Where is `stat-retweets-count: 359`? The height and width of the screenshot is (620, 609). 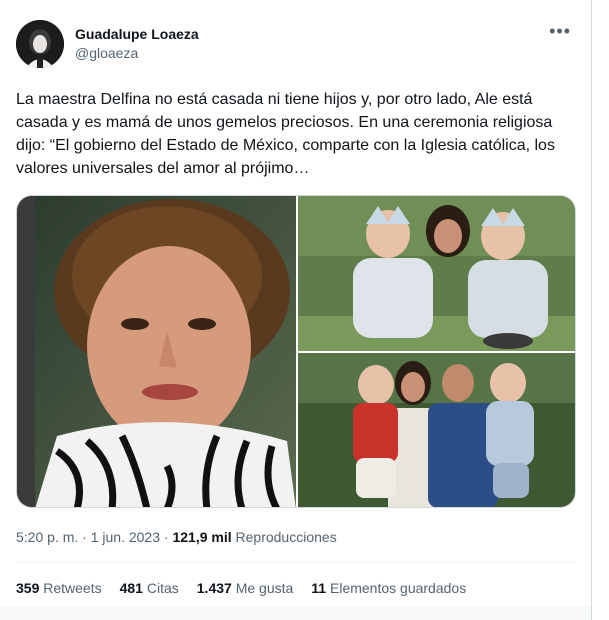
stat-retweets-count: 359 is located at coordinates (28, 588).